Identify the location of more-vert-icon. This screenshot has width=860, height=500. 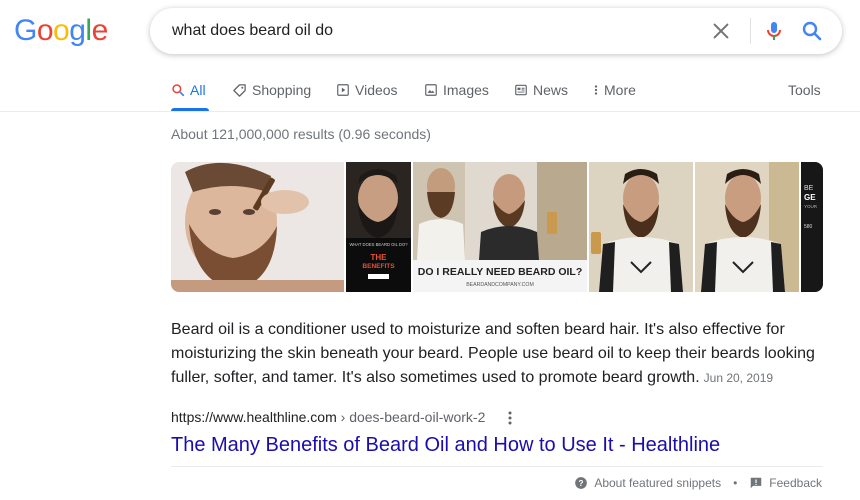
(596, 90).